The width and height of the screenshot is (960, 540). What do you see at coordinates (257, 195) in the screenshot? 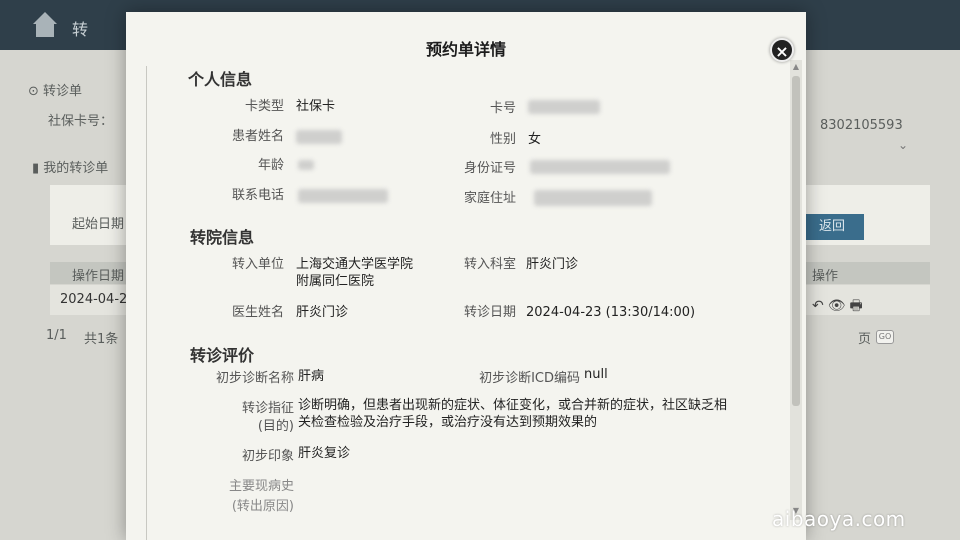
I see `phone-label: 联系电话` at bounding box center [257, 195].